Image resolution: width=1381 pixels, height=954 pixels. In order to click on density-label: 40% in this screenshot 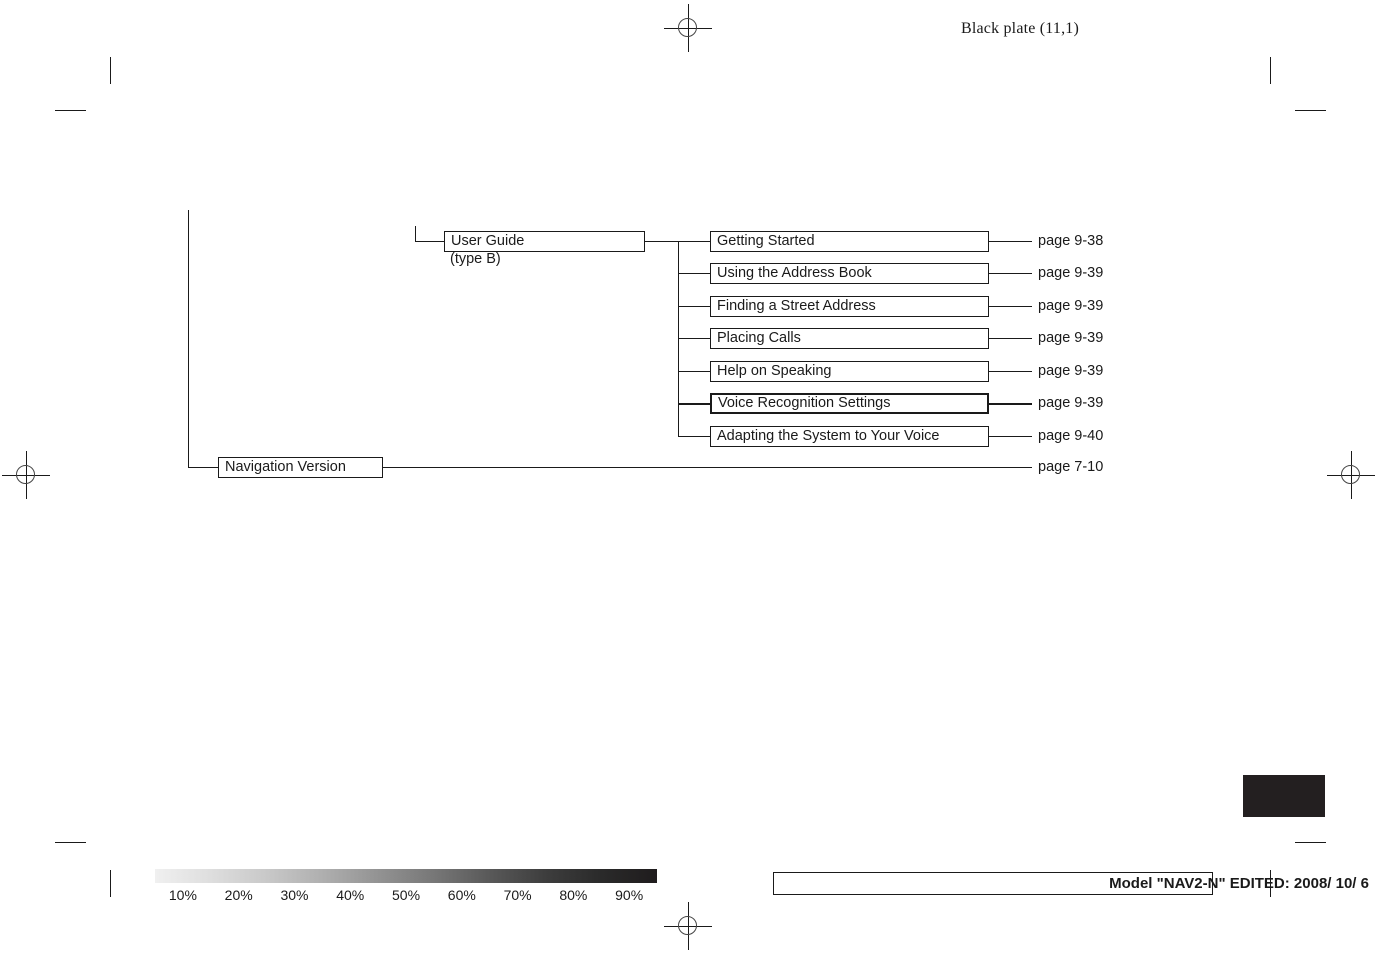, I will do `click(350, 895)`.